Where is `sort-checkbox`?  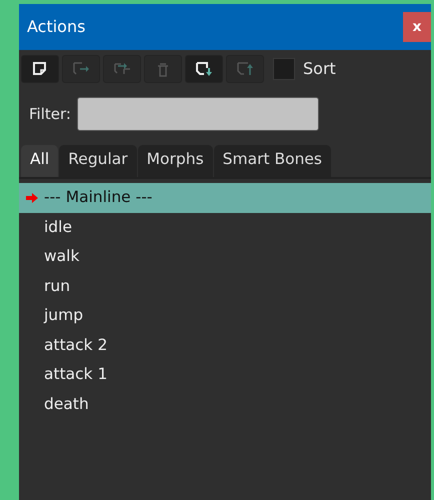 sort-checkbox is located at coordinates (284, 69).